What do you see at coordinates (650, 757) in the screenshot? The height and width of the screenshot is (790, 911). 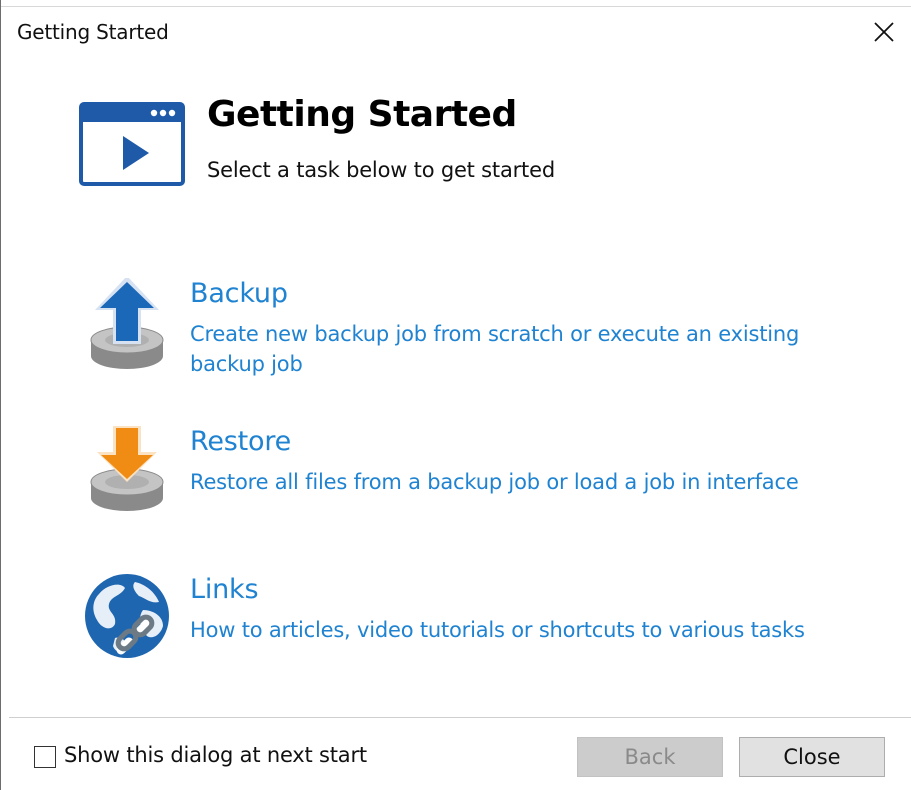 I see `back-button: Back` at bounding box center [650, 757].